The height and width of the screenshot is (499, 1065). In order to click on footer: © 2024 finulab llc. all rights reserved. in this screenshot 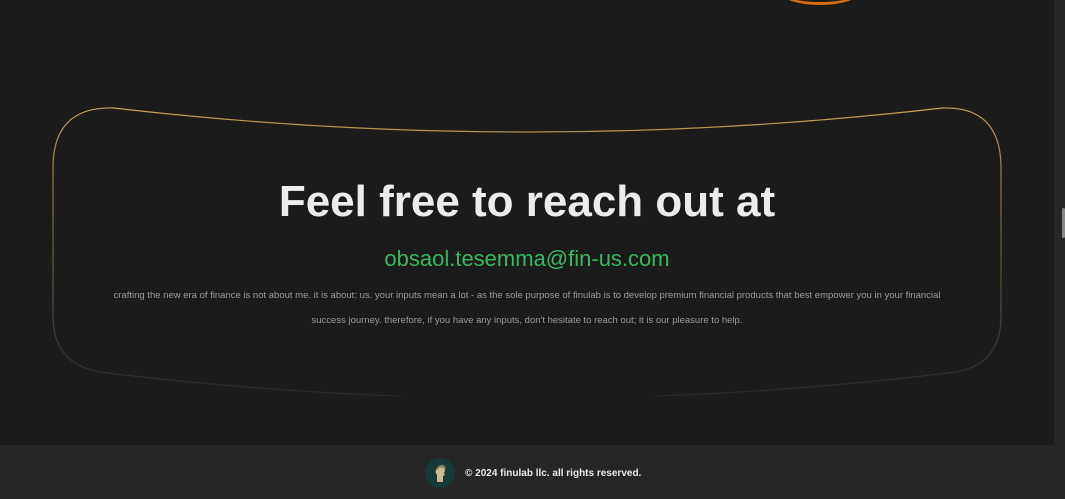, I will do `click(532, 472)`.